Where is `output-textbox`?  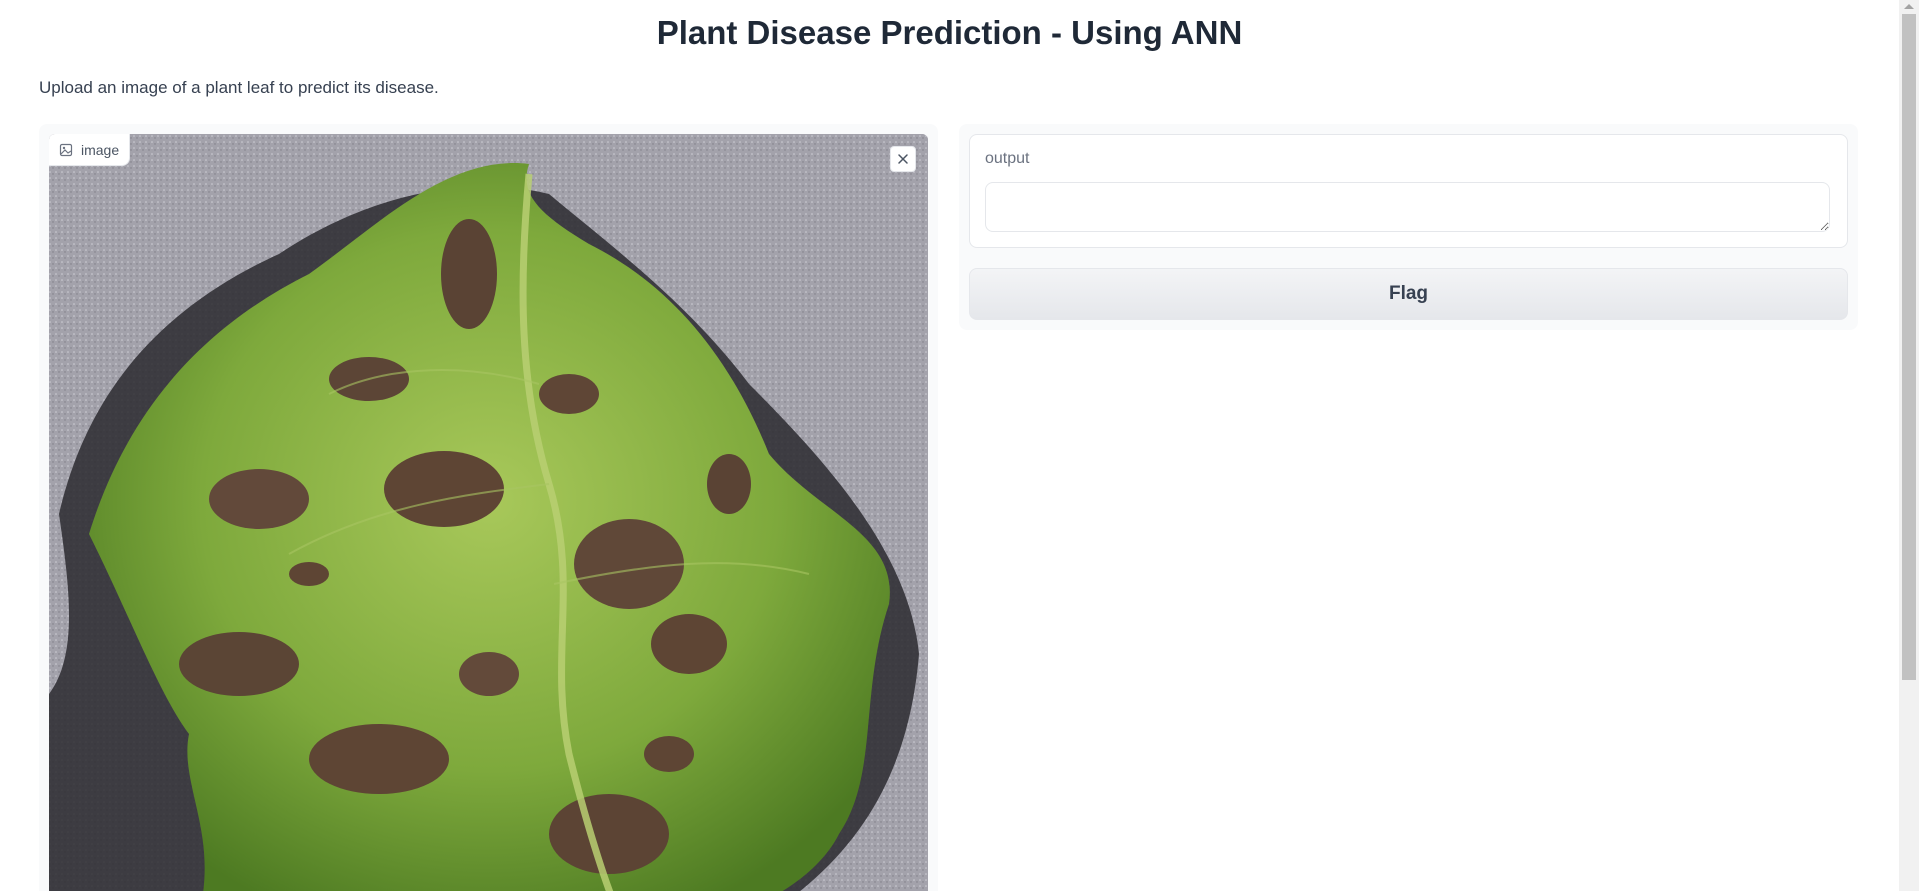
output-textbox is located at coordinates (1407, 207).